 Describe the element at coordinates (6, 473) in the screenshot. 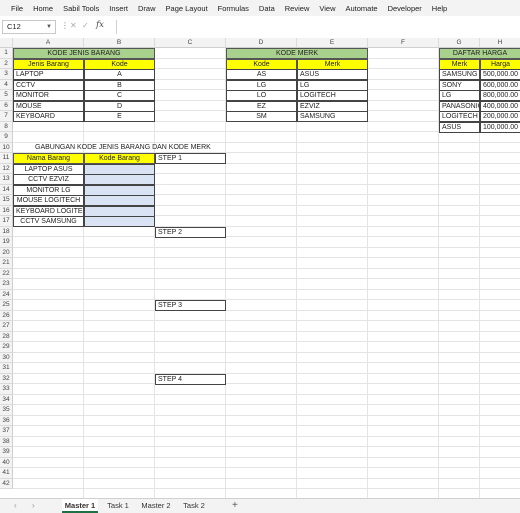

I see `row-header: 41` at that location.